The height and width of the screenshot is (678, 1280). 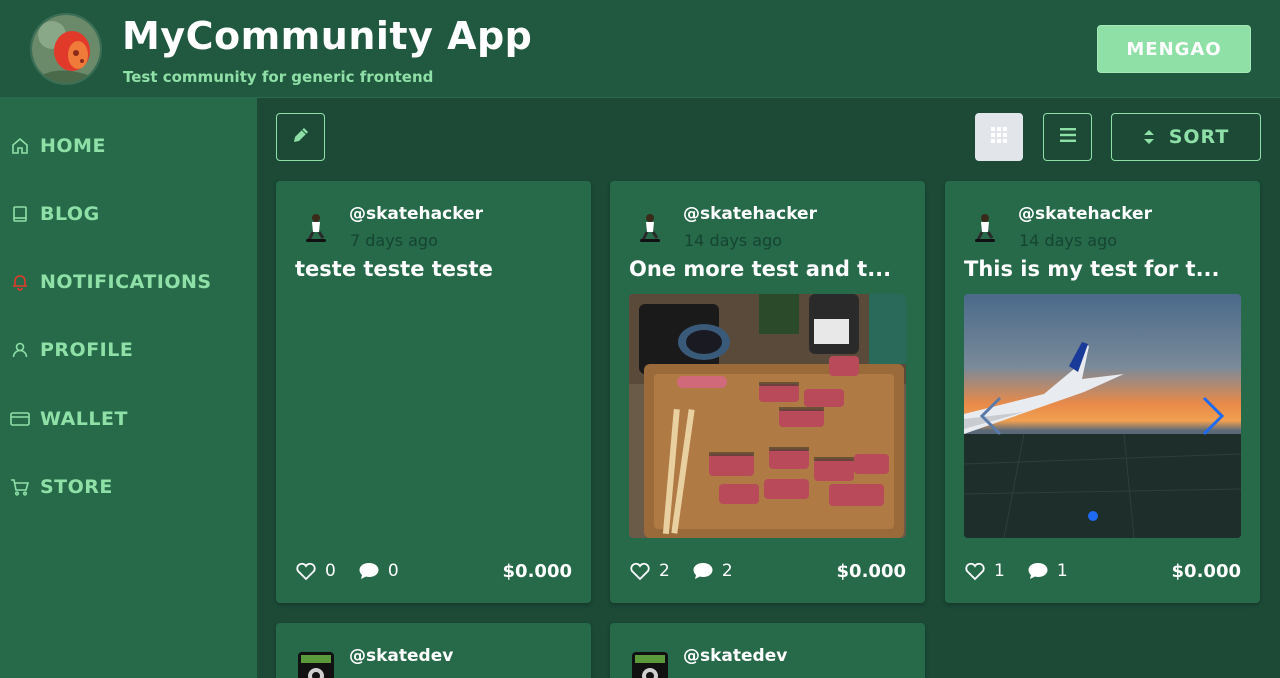 What do you see at coordinates (327, 36) in the screenshot?
I see `app-title: MyCommunity App` at bounding box center [327, 36].